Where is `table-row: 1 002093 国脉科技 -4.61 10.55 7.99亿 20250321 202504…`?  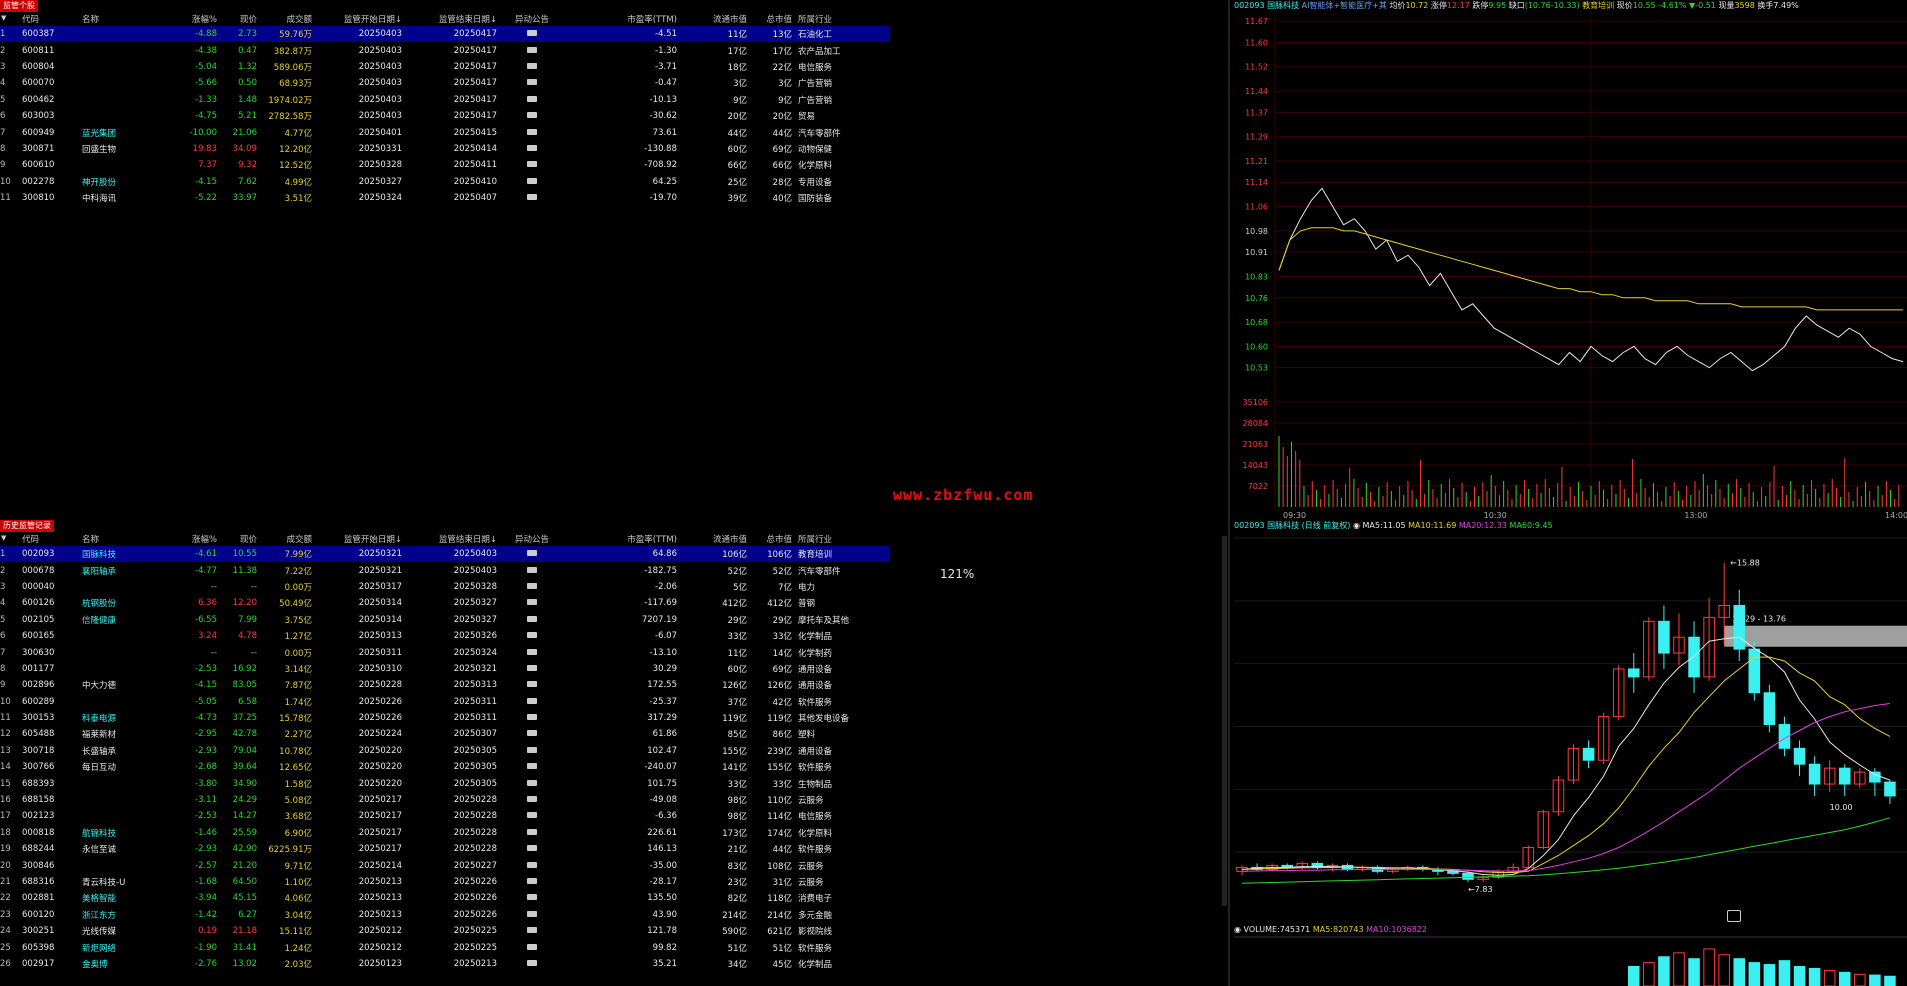
table-row: 1 002093 国脉科技 -4.61 10.55 7.99亿 20250321 202504… is located at coordinates (445, 554).